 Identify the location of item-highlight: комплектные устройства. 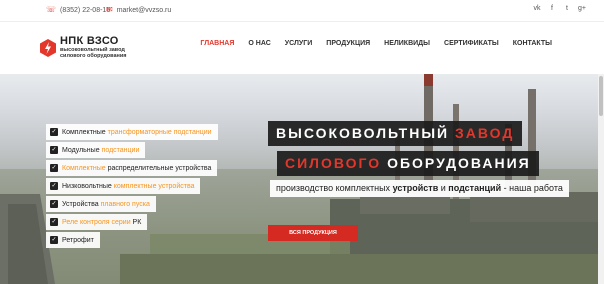
(154, 186).